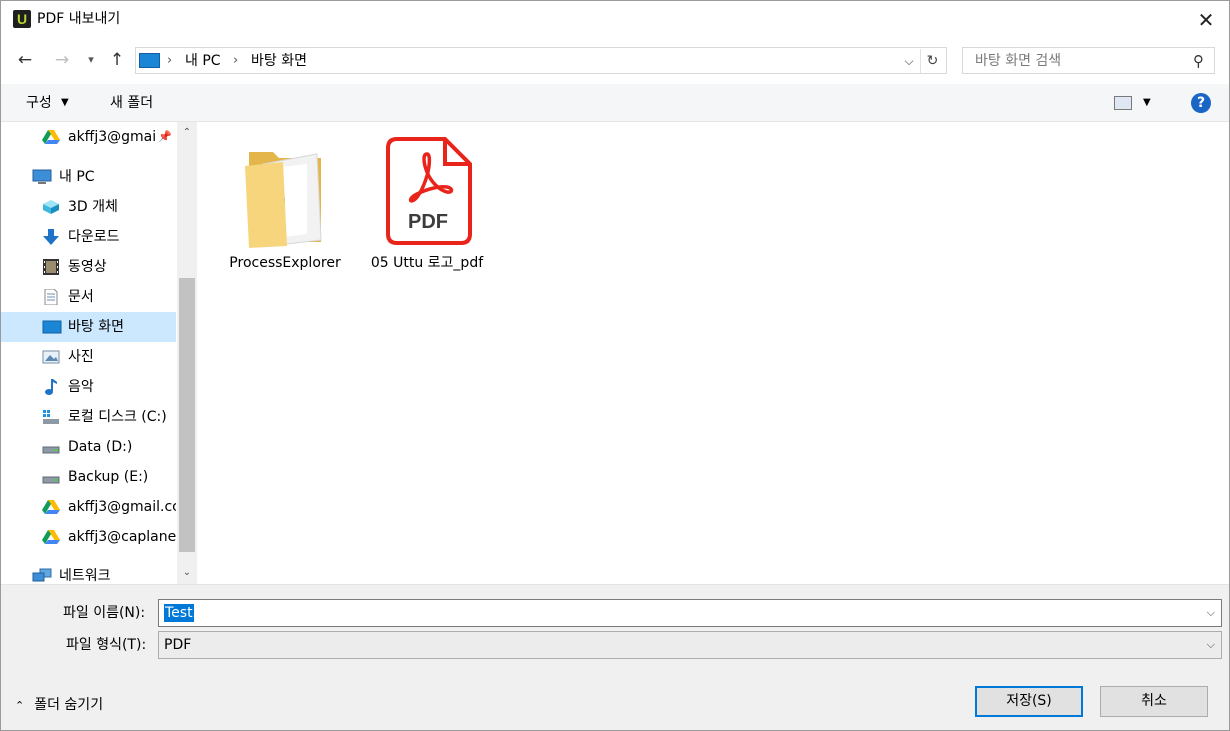 The width and height of the screenshot is (1230, 731). What do you see at coordinates (62, 60) in the screenshot?
I see `forward-arrow-icon: →` at bounding box center [62, 60].